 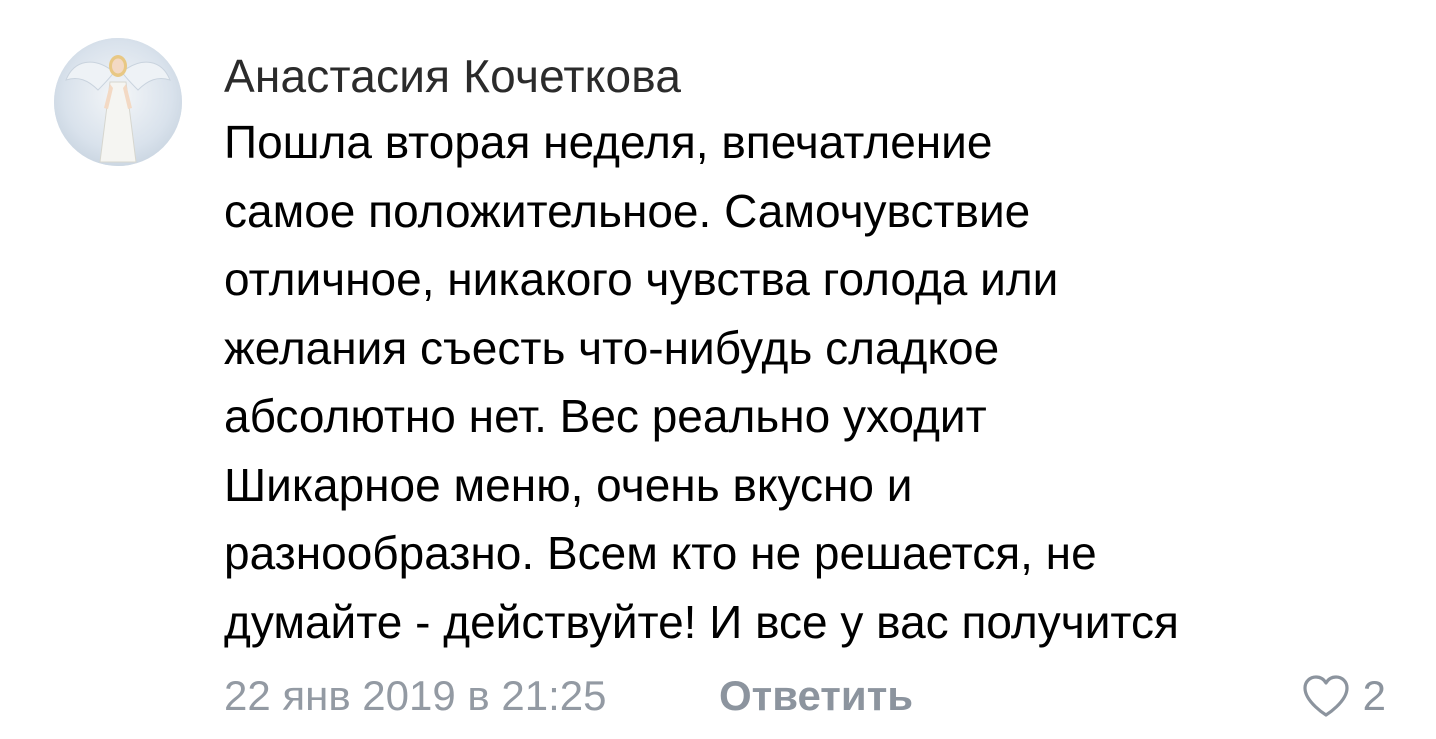 I want to click on author-name: Анастасия Кочеткова, so click(x=814, y=76).